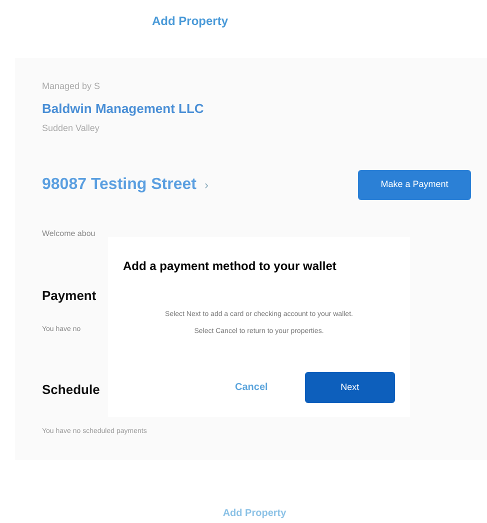  Describe the element at coordinates (119, 184) in the screenshot. I see `address-link: 98087 Testing Street` at that location.